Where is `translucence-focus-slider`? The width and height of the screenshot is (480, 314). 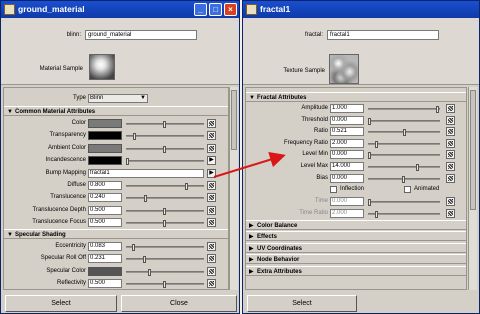
translucence-focus-slider is located at coordinates (165, 224).